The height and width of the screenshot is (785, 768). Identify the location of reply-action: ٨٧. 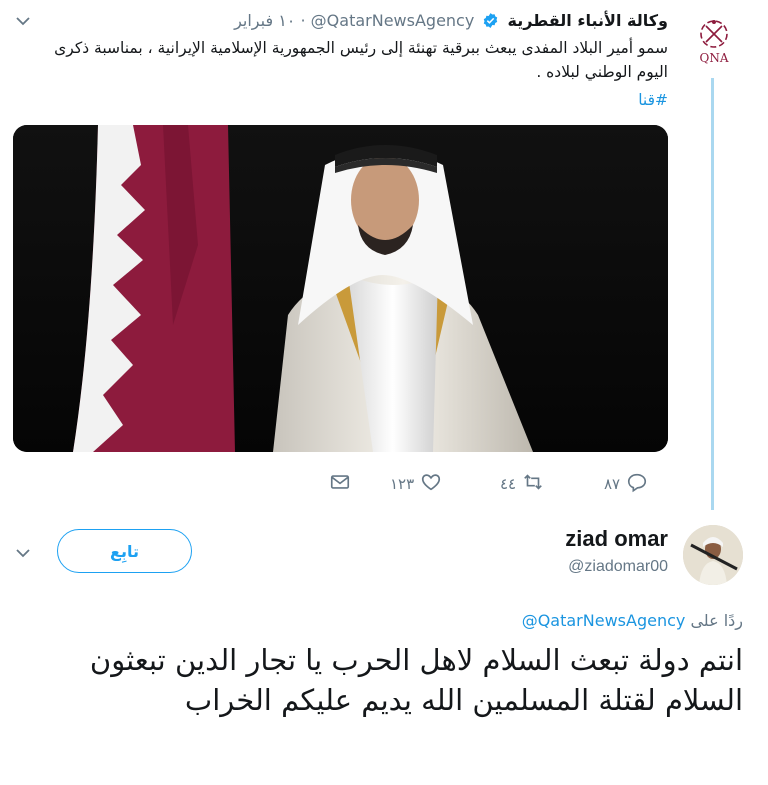
(626, 484).